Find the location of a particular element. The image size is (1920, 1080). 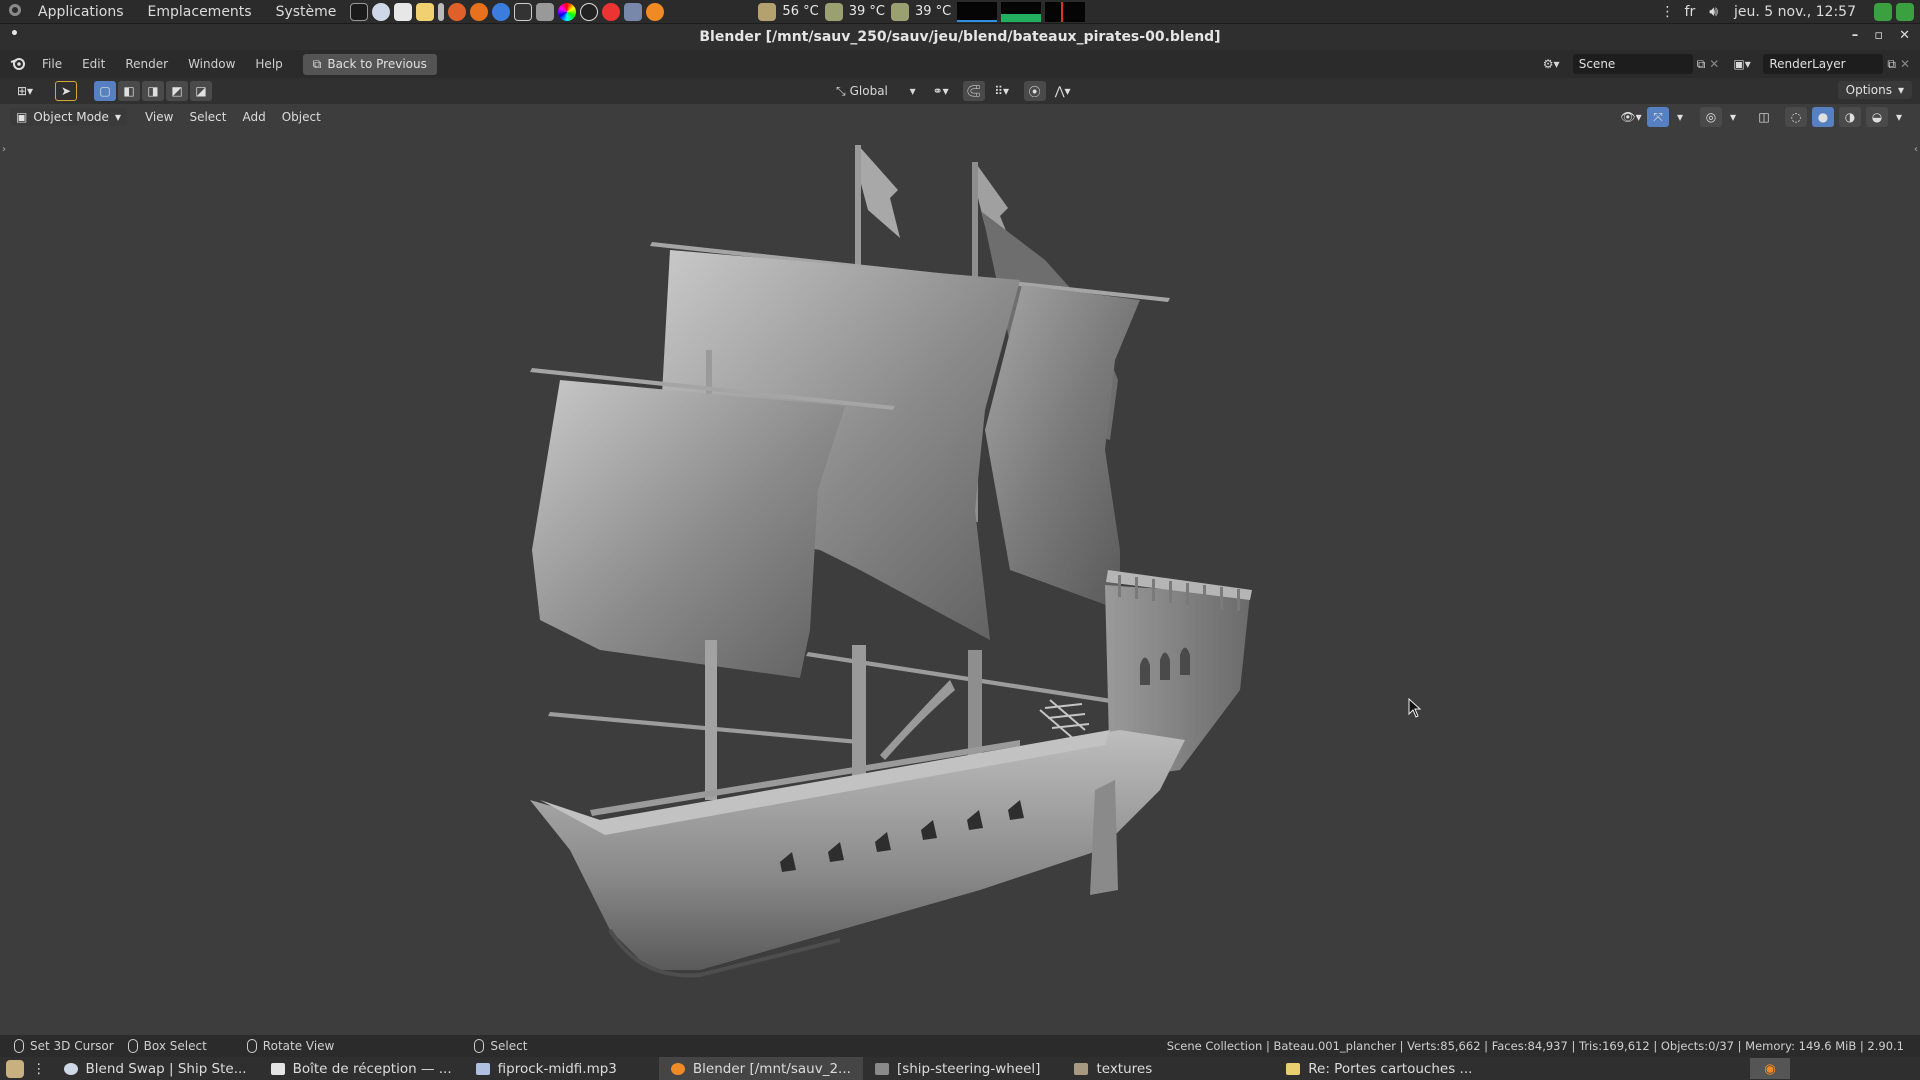

firefox-icon is located at coordinates (479, 11).